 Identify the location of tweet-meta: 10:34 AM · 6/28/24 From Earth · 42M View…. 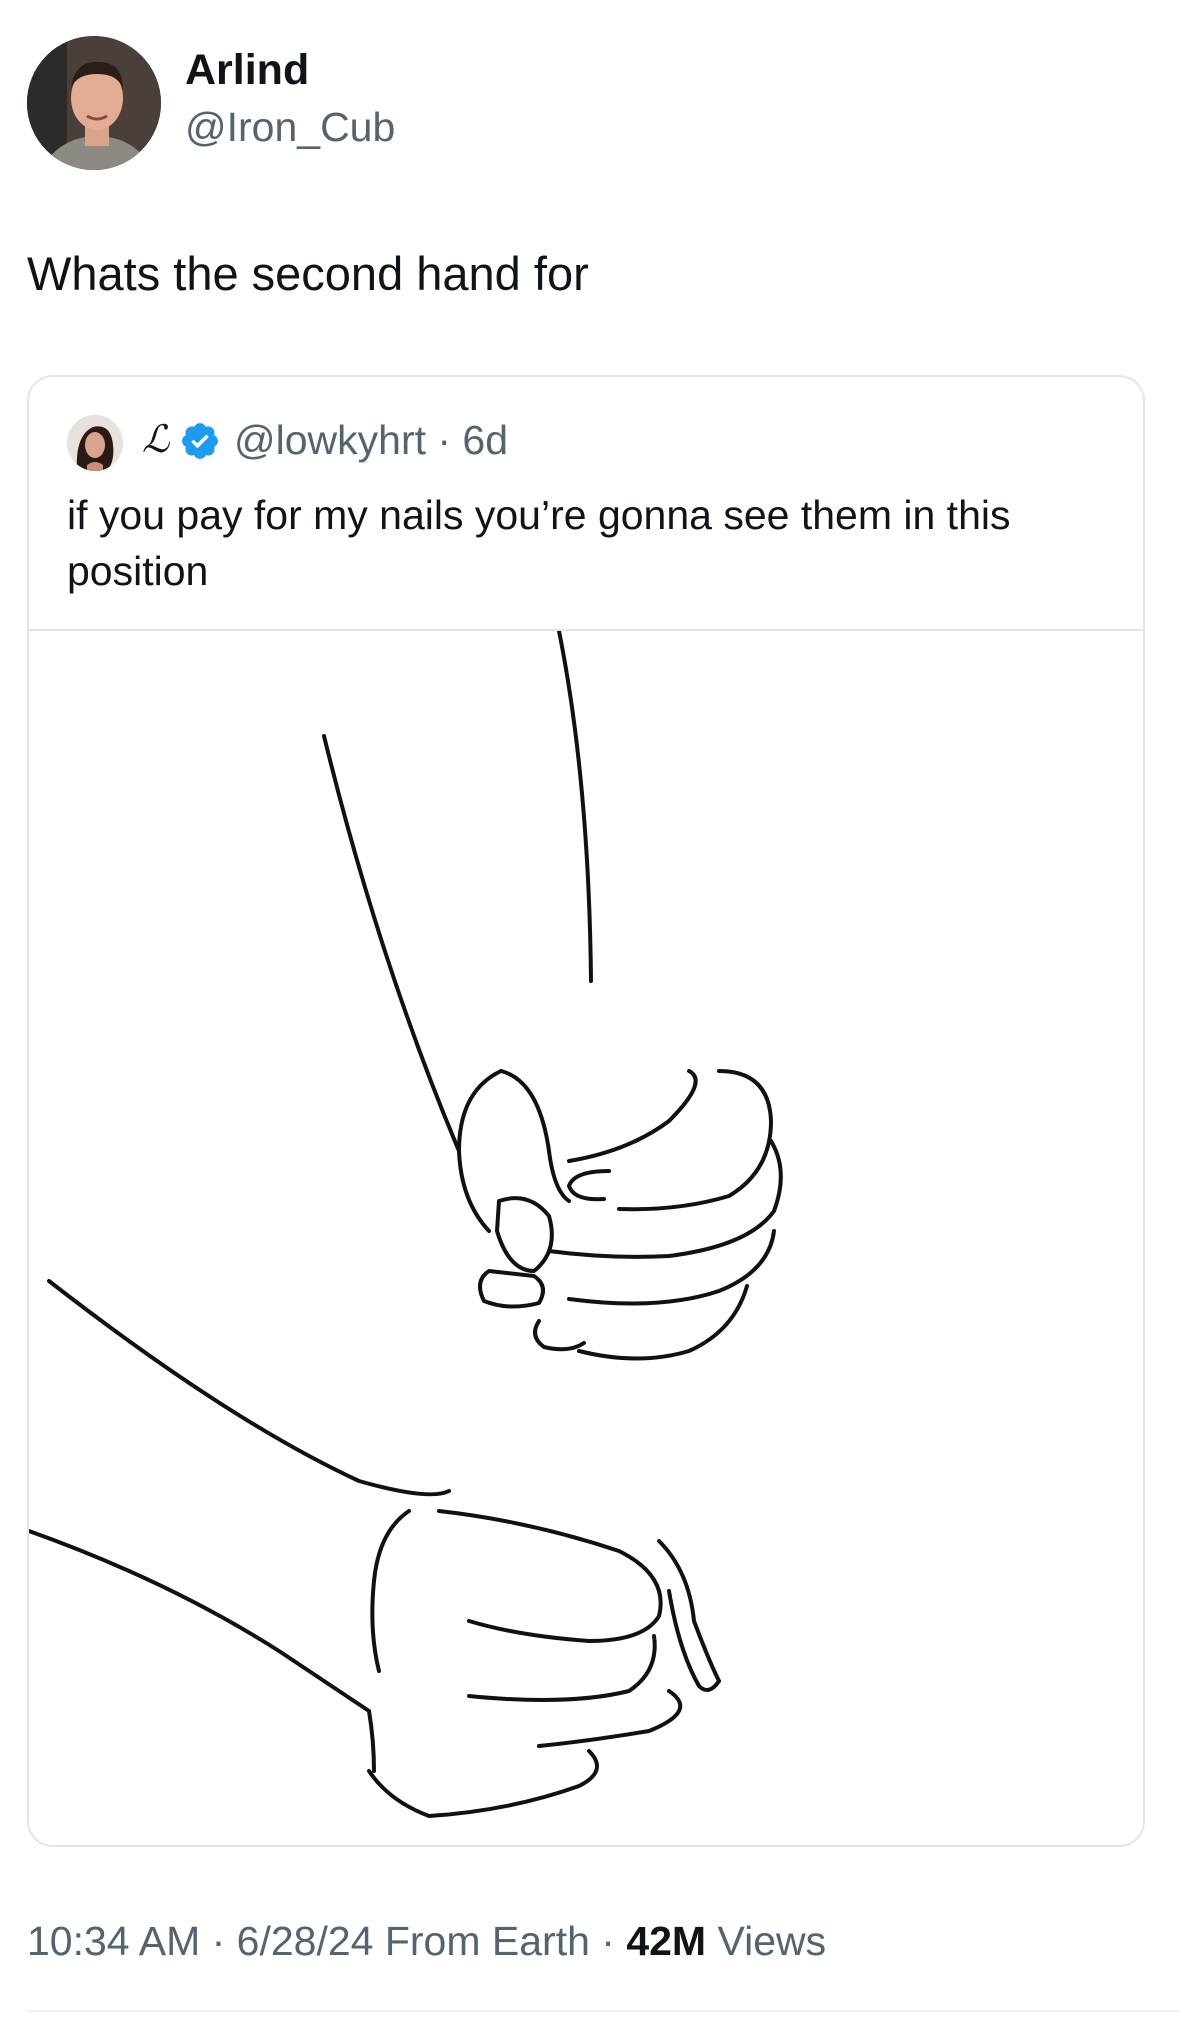
(426, 1941).